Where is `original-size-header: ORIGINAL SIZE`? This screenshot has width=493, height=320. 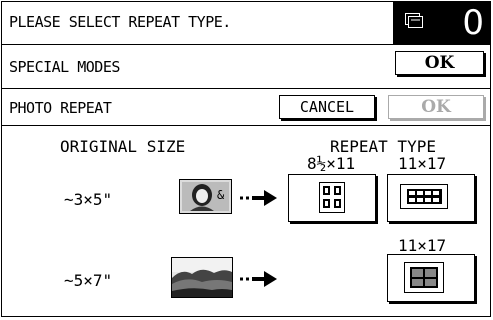
original-size-header: ORIGINAL SIZE is located at coordinates (123, 146).